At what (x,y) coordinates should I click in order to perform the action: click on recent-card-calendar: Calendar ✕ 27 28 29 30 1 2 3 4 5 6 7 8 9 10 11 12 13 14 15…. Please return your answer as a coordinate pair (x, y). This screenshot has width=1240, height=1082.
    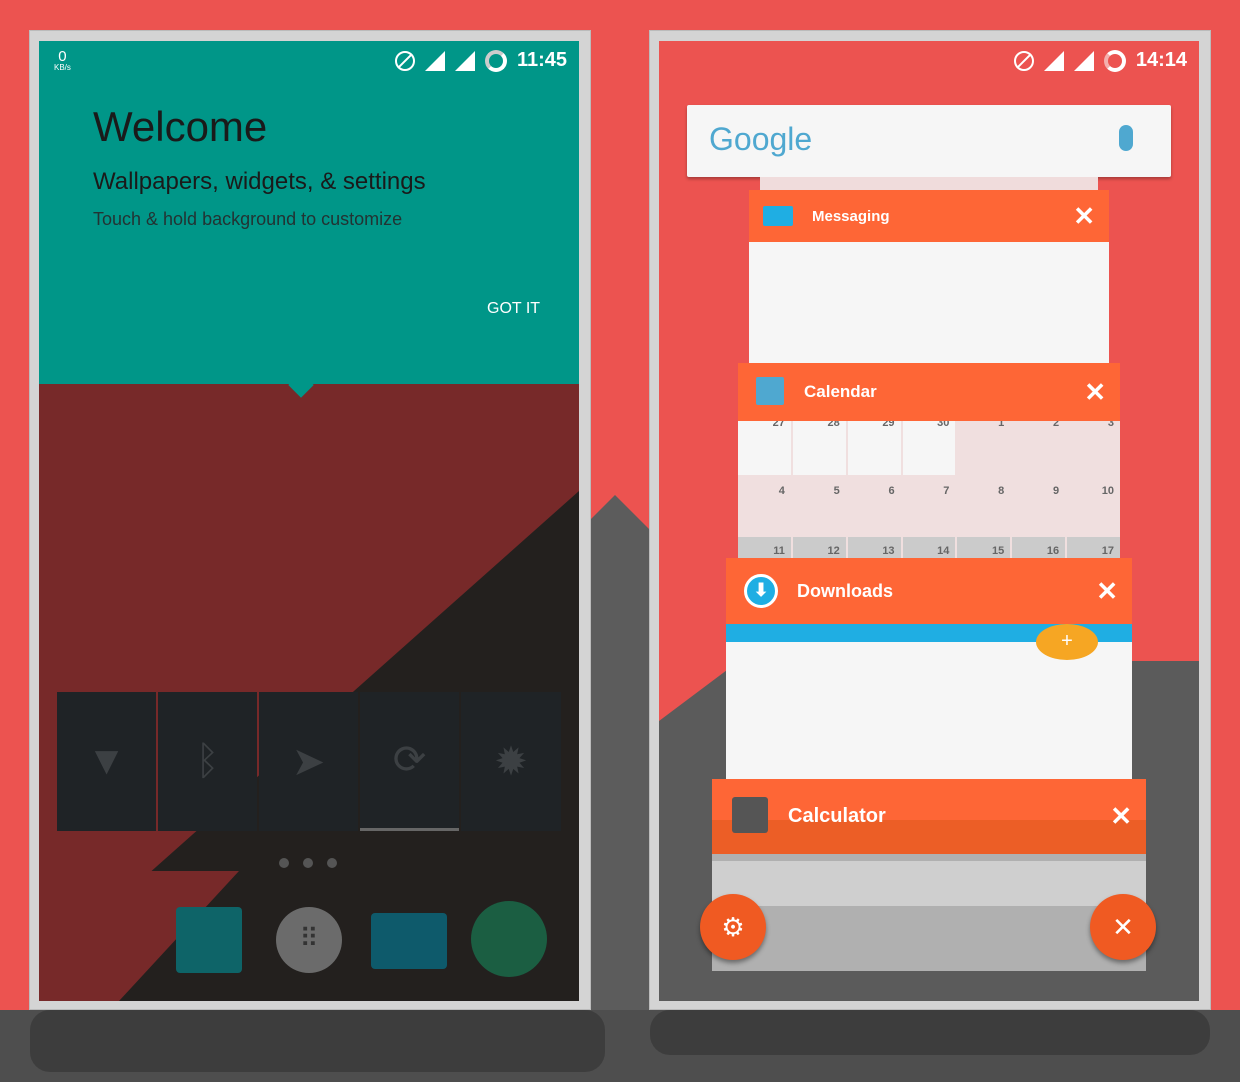
    Looking at the image, I should click on (929, 461).